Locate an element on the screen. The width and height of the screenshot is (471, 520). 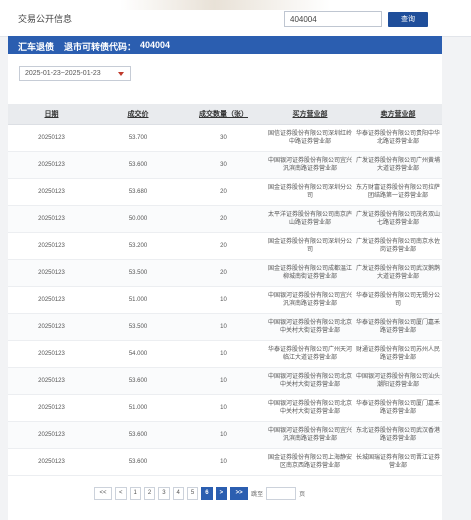
cell-price: 50.000 is located at coordinates (138, 219).